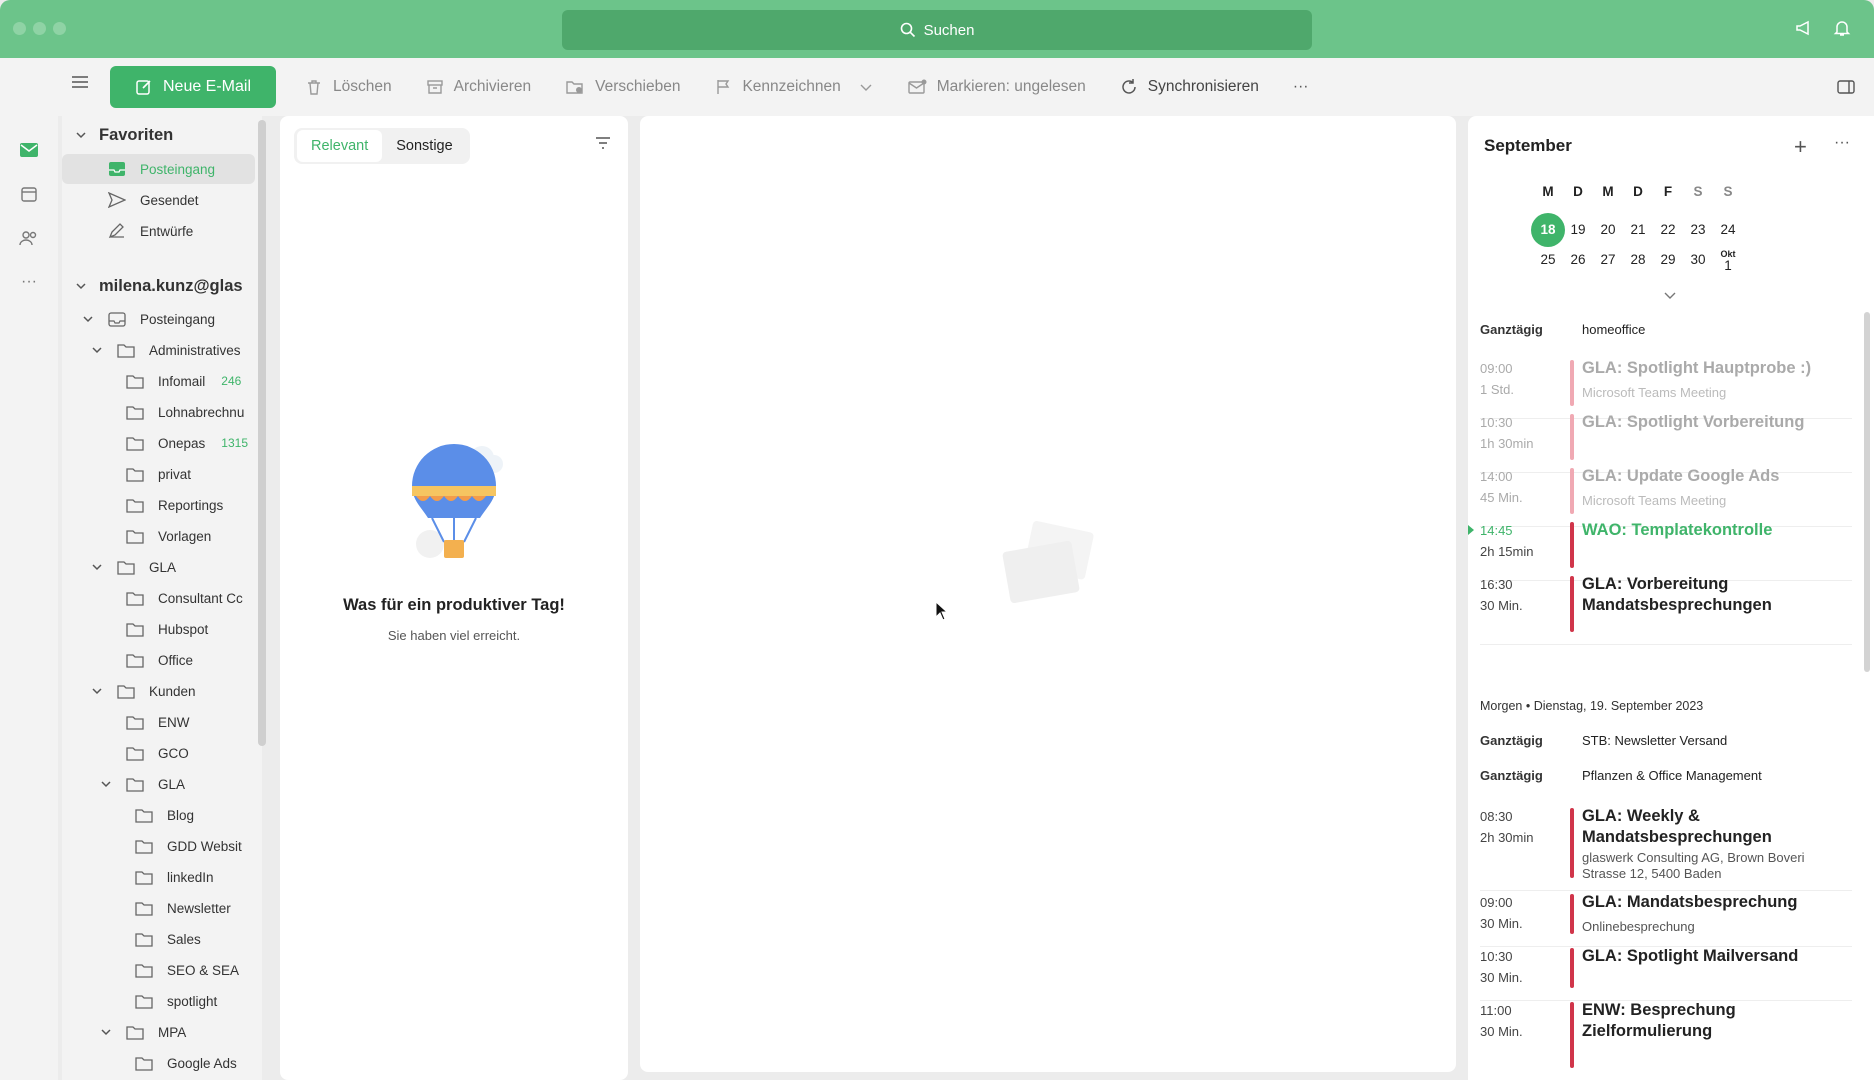 Image resolution: width=1874 pixels, height=1080 pixels. I want to click on tab-relevant: Relevant, so click(340, 146).